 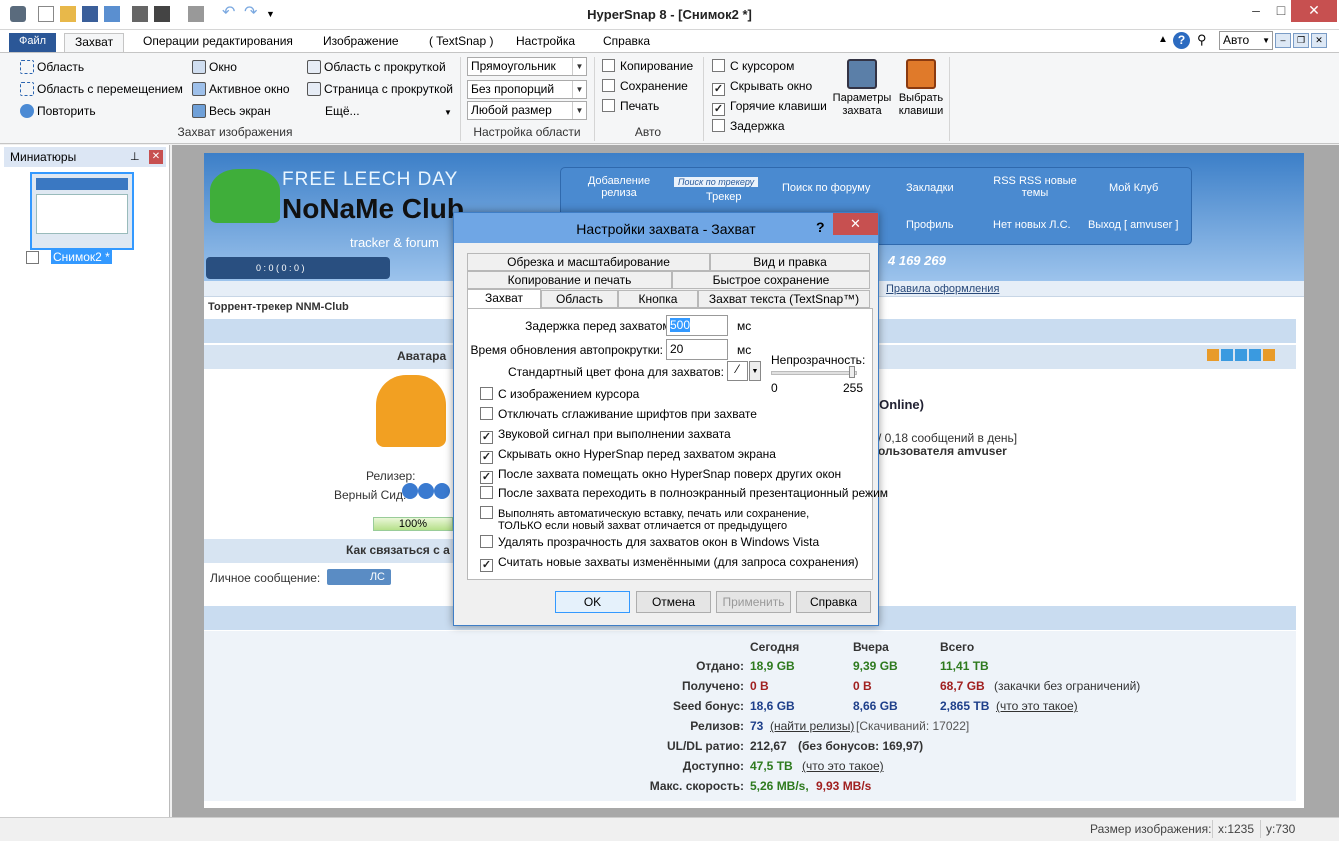 What do you see at coordinates (658, 299) in the screenshot?
I see `tab-button: Кнопка` at bounding box center [658, 299].